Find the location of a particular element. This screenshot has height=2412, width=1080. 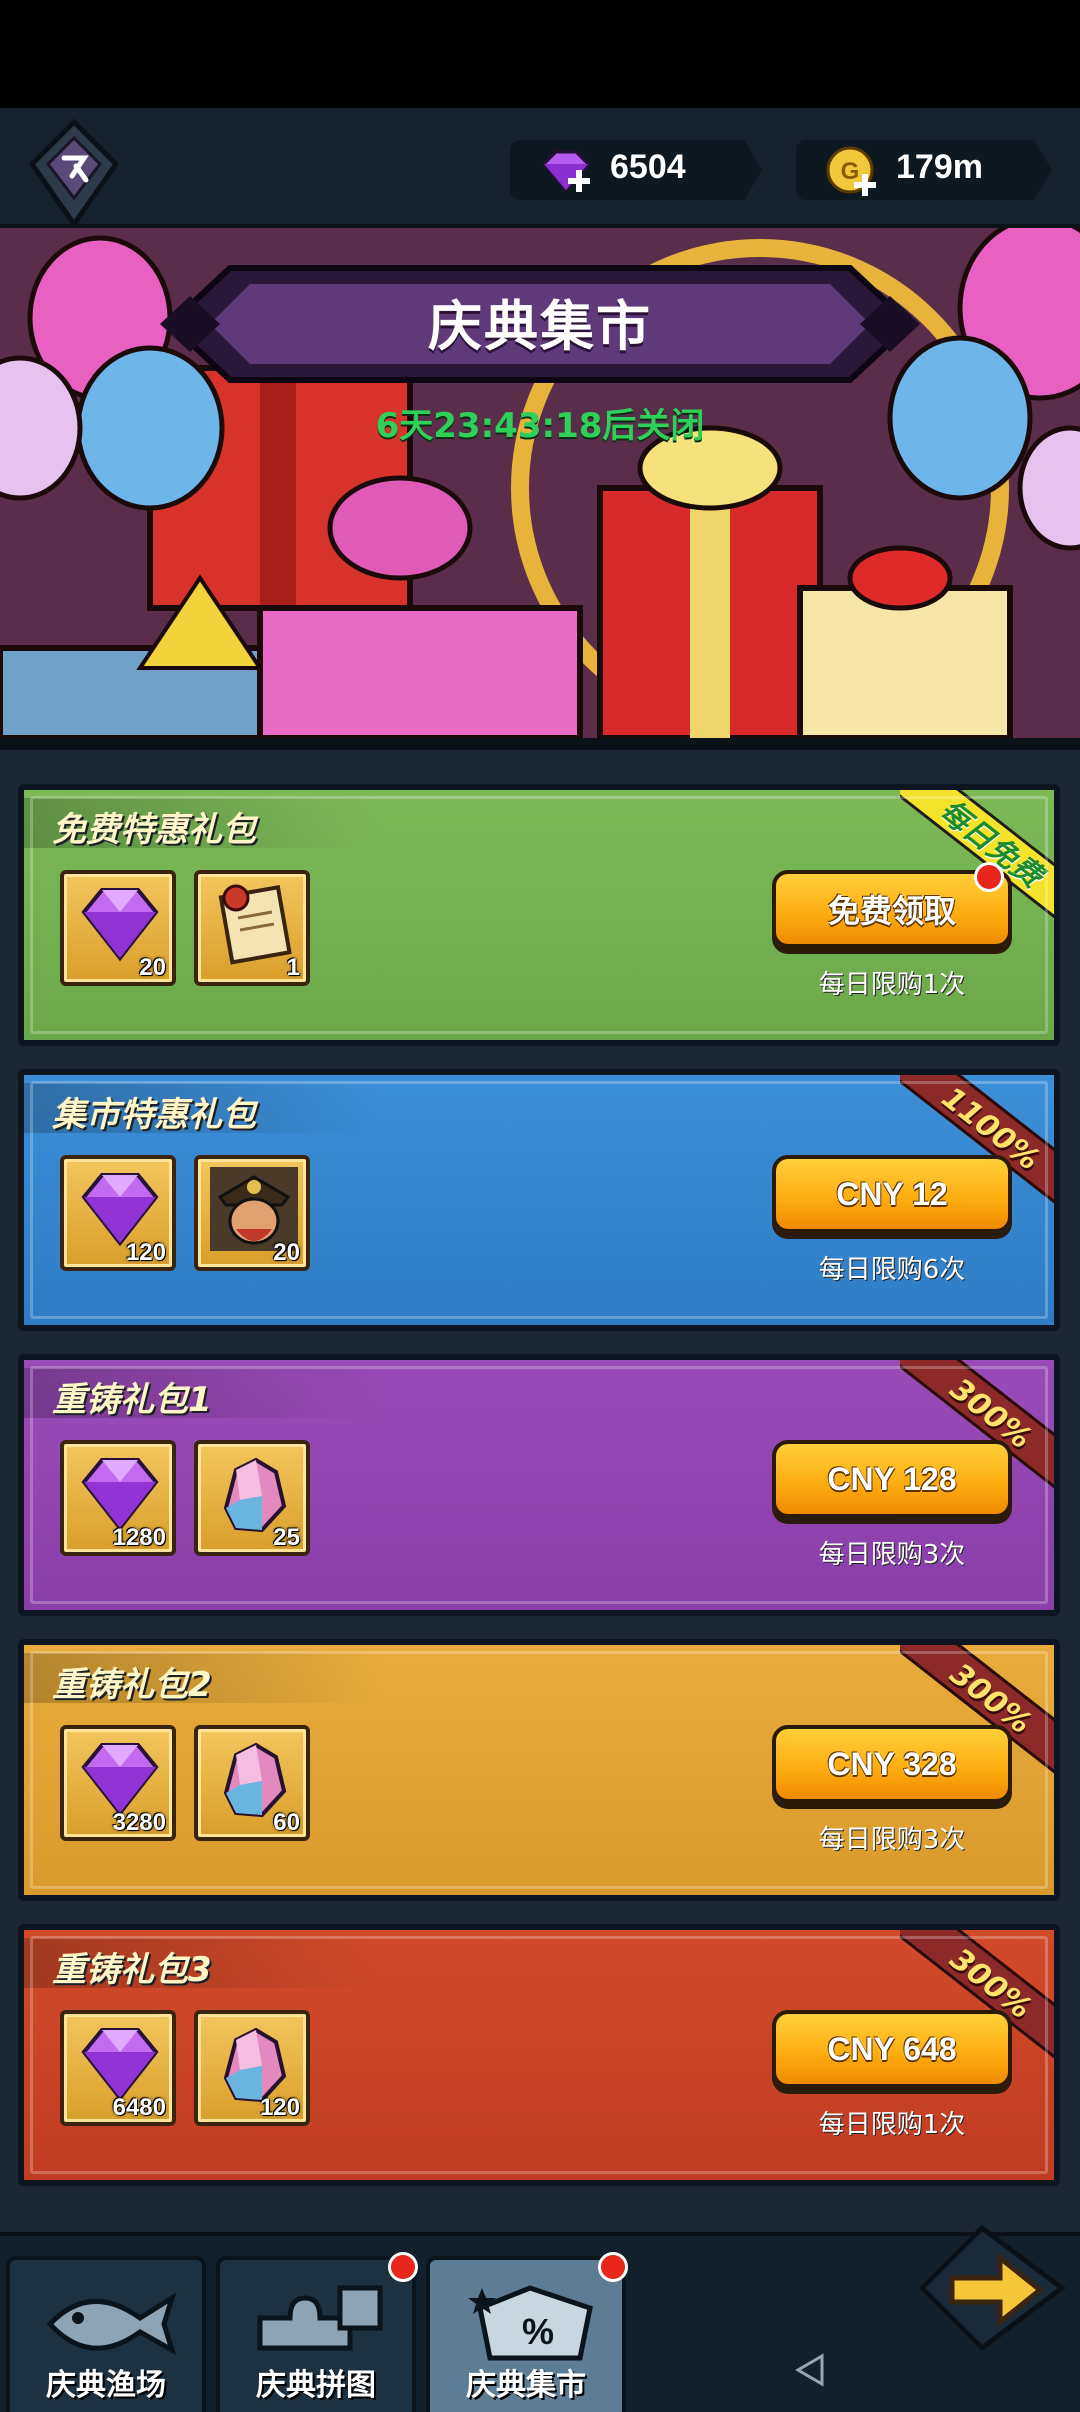

pack-title: 集市特惠礼包 is located at coordinates (154, 1115).